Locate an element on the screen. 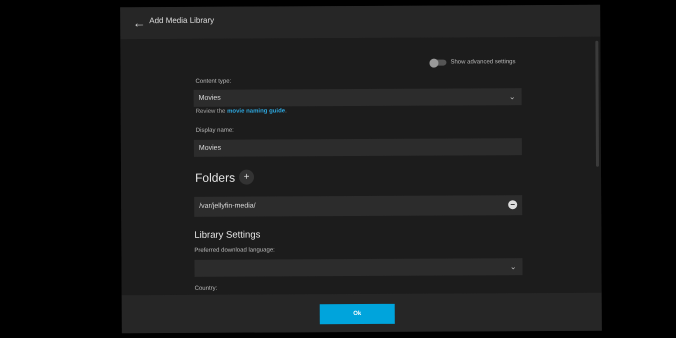 This screenshot has height=338, width=676. advanced-settings-toggle: Show advanced settings is located at coordinates (473, 62).